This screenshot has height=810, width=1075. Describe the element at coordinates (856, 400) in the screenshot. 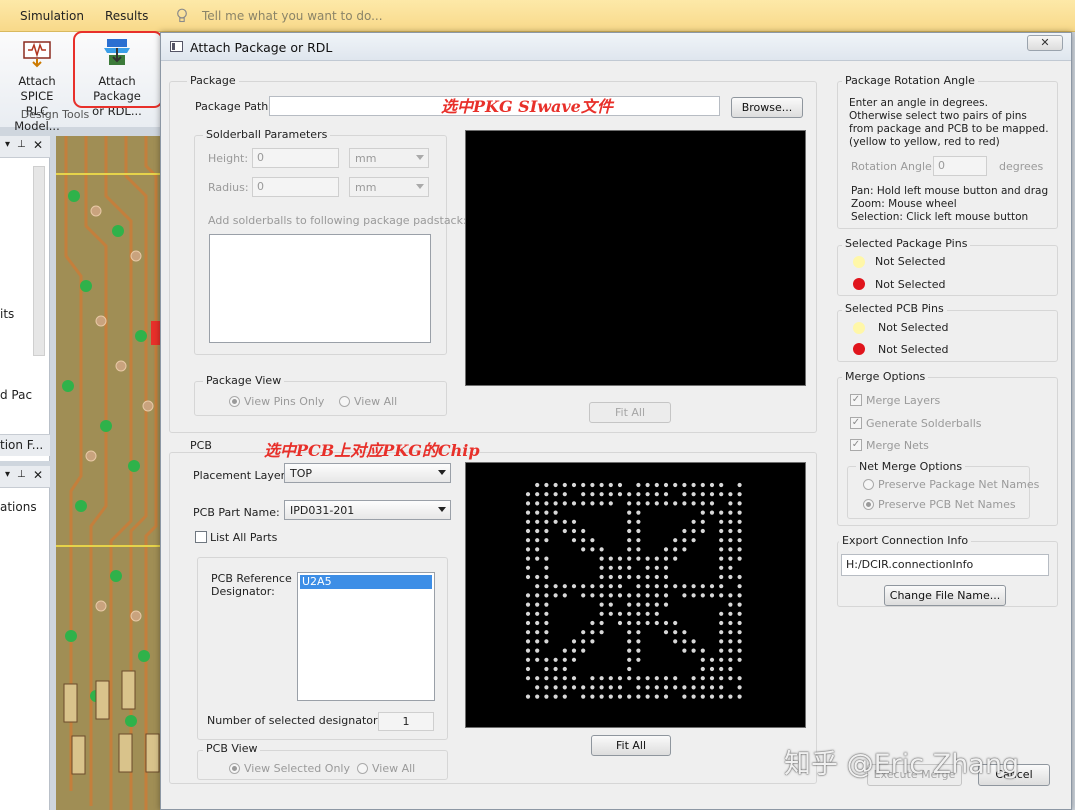

I see `merge-layers-checkbox: ✓` at that location.